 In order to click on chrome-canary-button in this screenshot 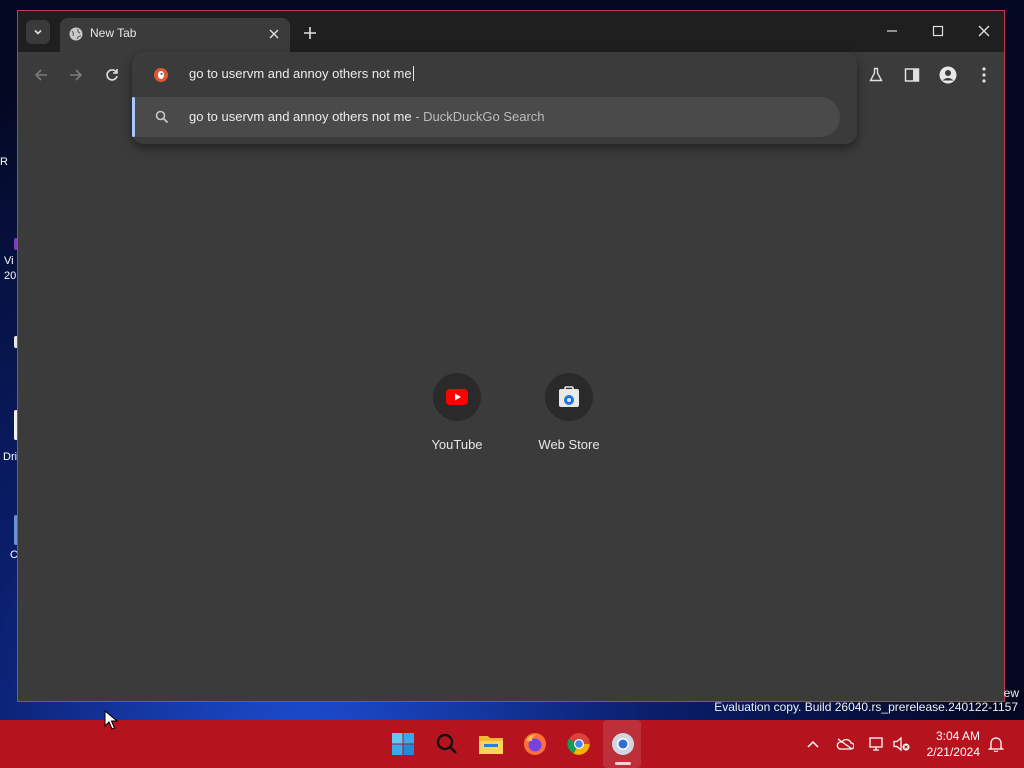, I will do `click(623, 744)`.